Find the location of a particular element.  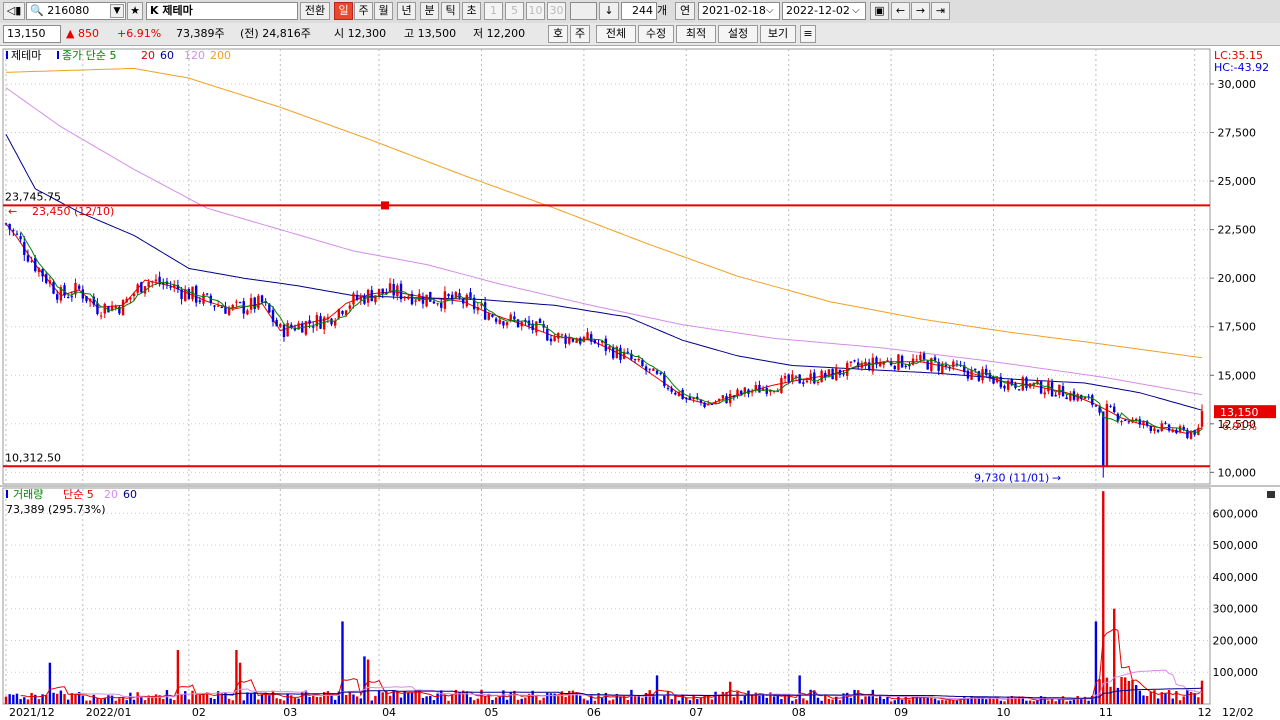

price-tick-label: 10,000 is located at coordinates (1237, 472).